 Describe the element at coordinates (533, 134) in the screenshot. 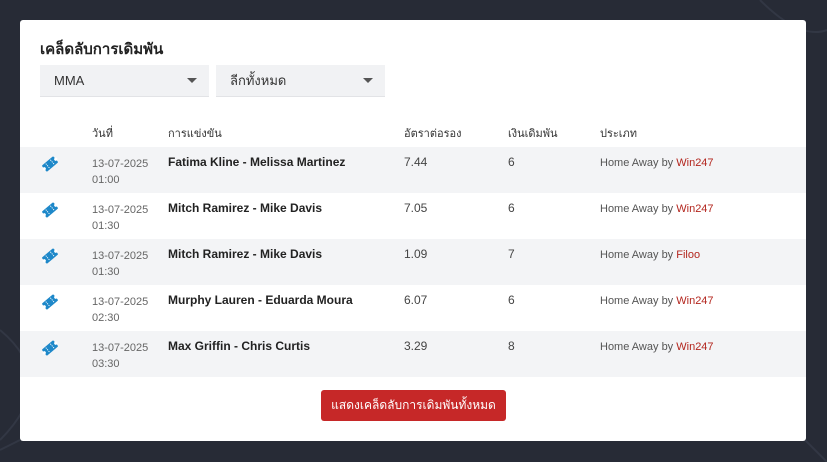

I see `column-header-stake: เงินเดิมพัน` at that location.